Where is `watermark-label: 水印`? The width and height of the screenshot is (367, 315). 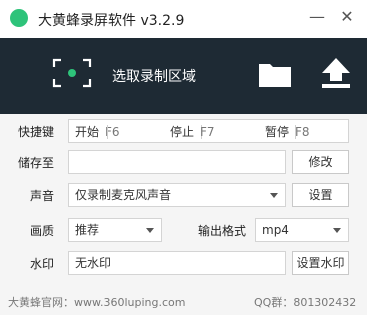 watermark-label: 水印 is located at coordinates (41, 264).